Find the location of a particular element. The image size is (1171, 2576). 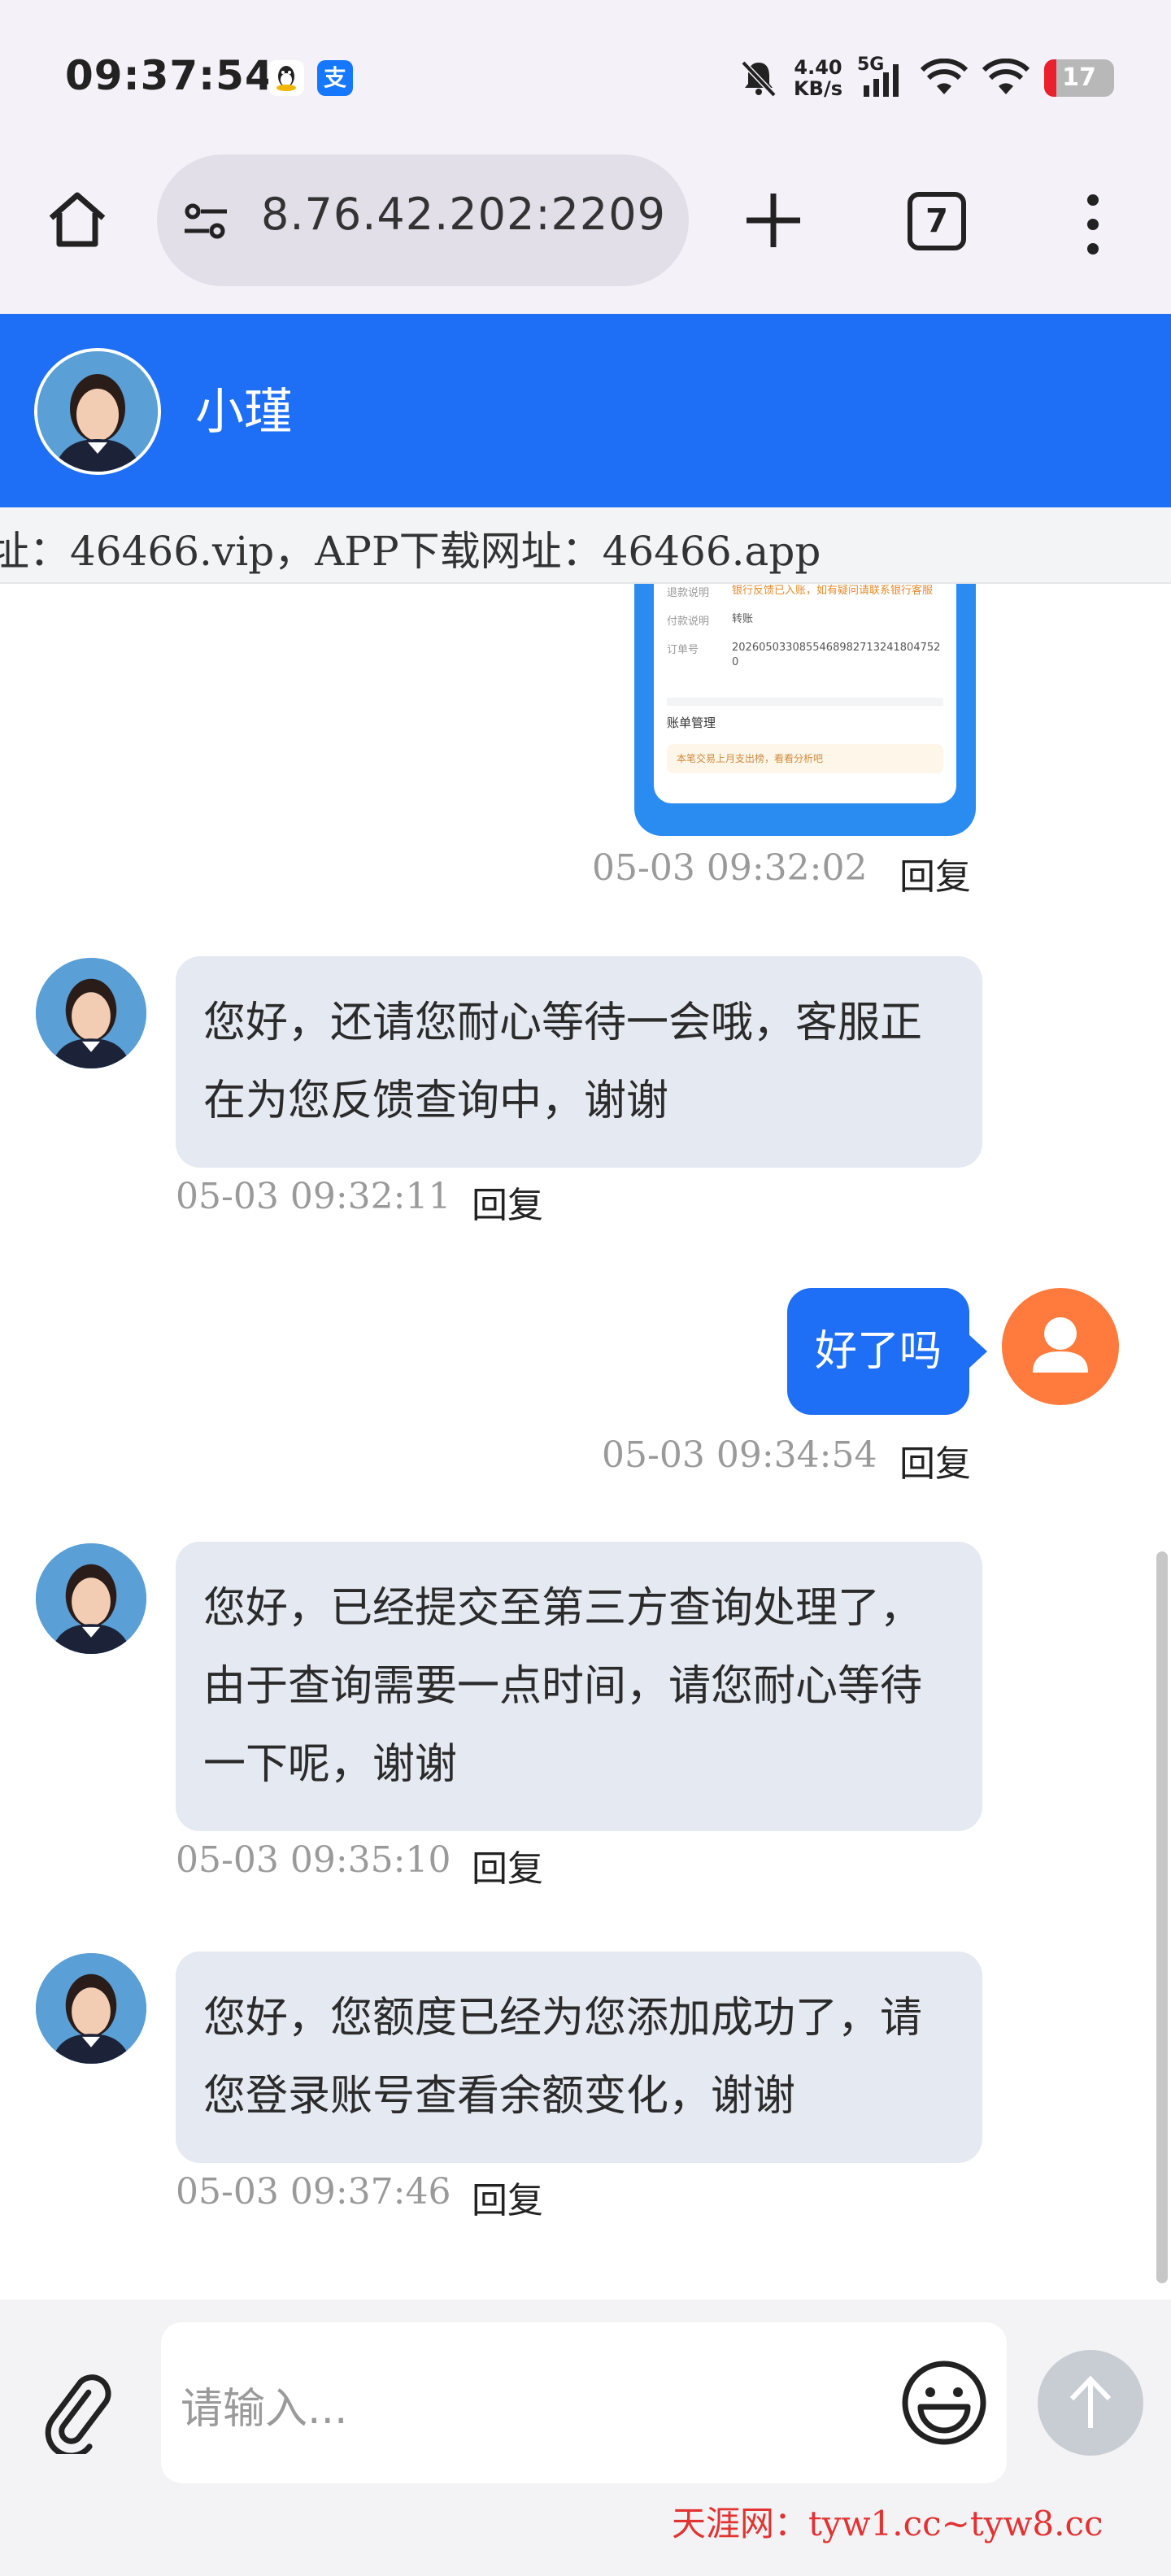

agent-message-bubble: 您好，您额度已经为您添加成功了，请您登录账号查看余额变化，谢谢 is located at coordinates (579, 2058).